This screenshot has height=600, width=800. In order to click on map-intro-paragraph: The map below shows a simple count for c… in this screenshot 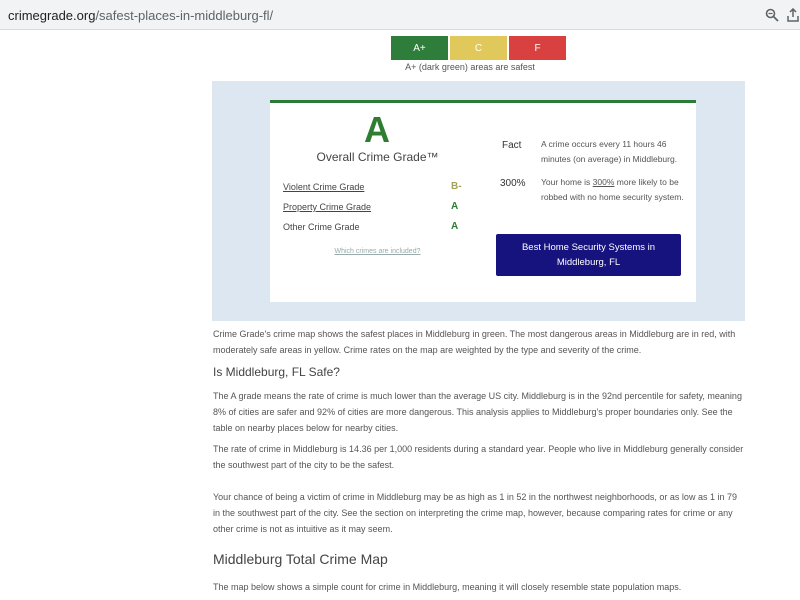, I will do `click(447, 587)`.